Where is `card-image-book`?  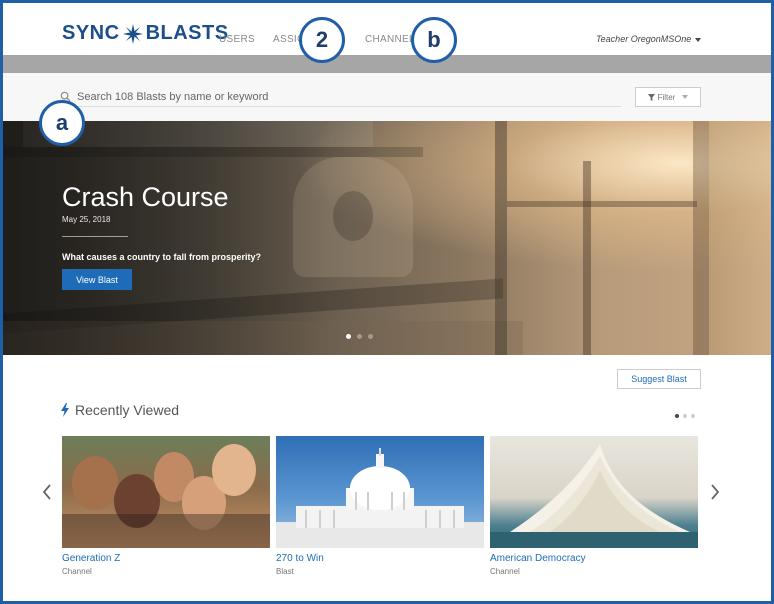 card-image-book is located at coordinates (594, 492).